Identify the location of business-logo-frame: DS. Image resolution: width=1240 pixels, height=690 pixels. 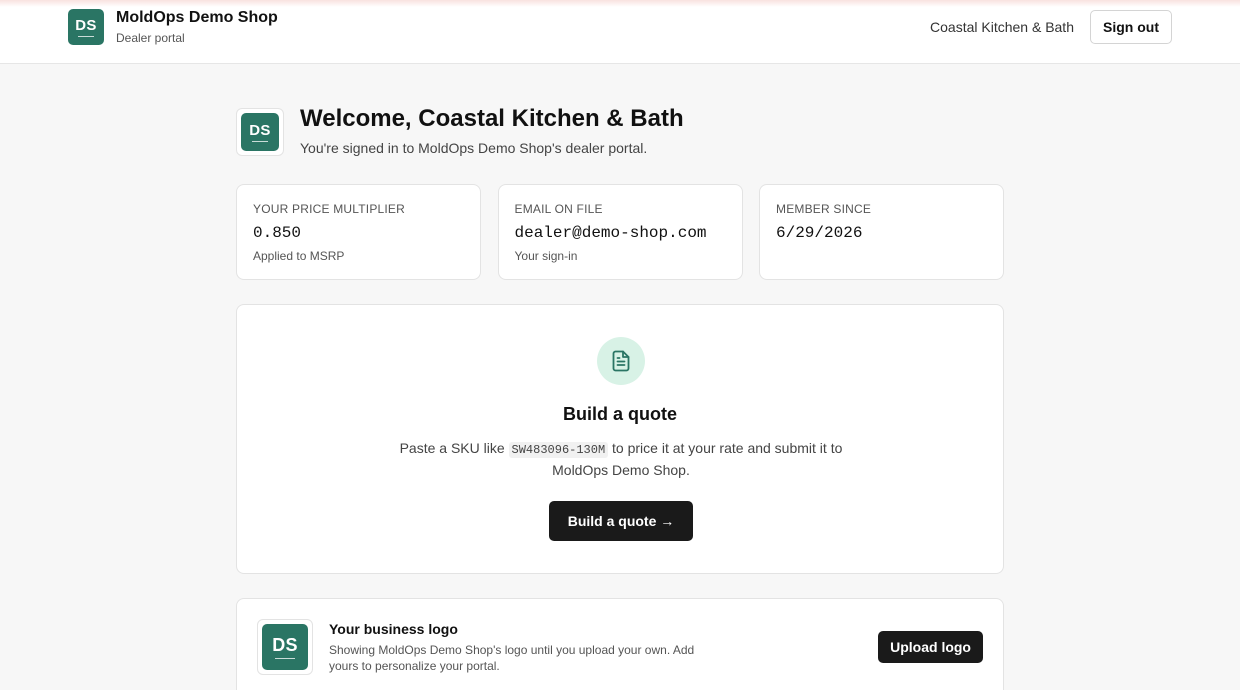
(285, 647).